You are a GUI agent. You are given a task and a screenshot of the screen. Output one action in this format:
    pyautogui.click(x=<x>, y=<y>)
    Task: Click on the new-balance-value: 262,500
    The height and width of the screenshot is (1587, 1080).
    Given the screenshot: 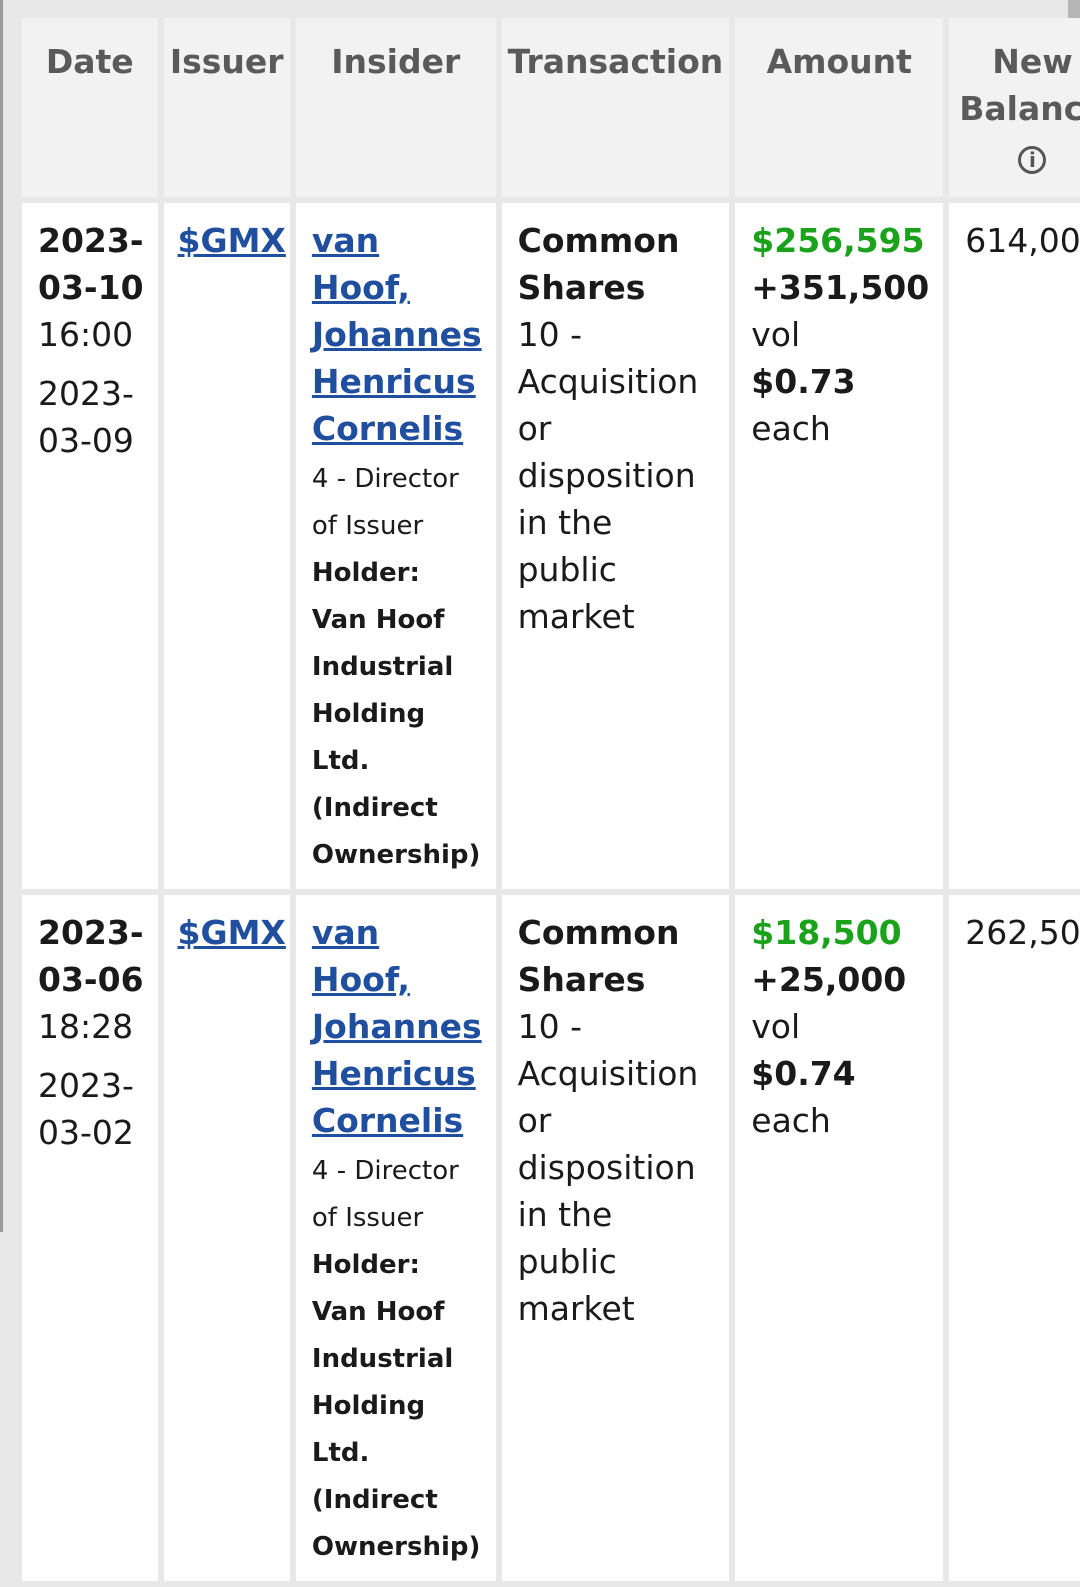 What is the action you would take?
    pyautogui.click(x=1022, y=932)
    